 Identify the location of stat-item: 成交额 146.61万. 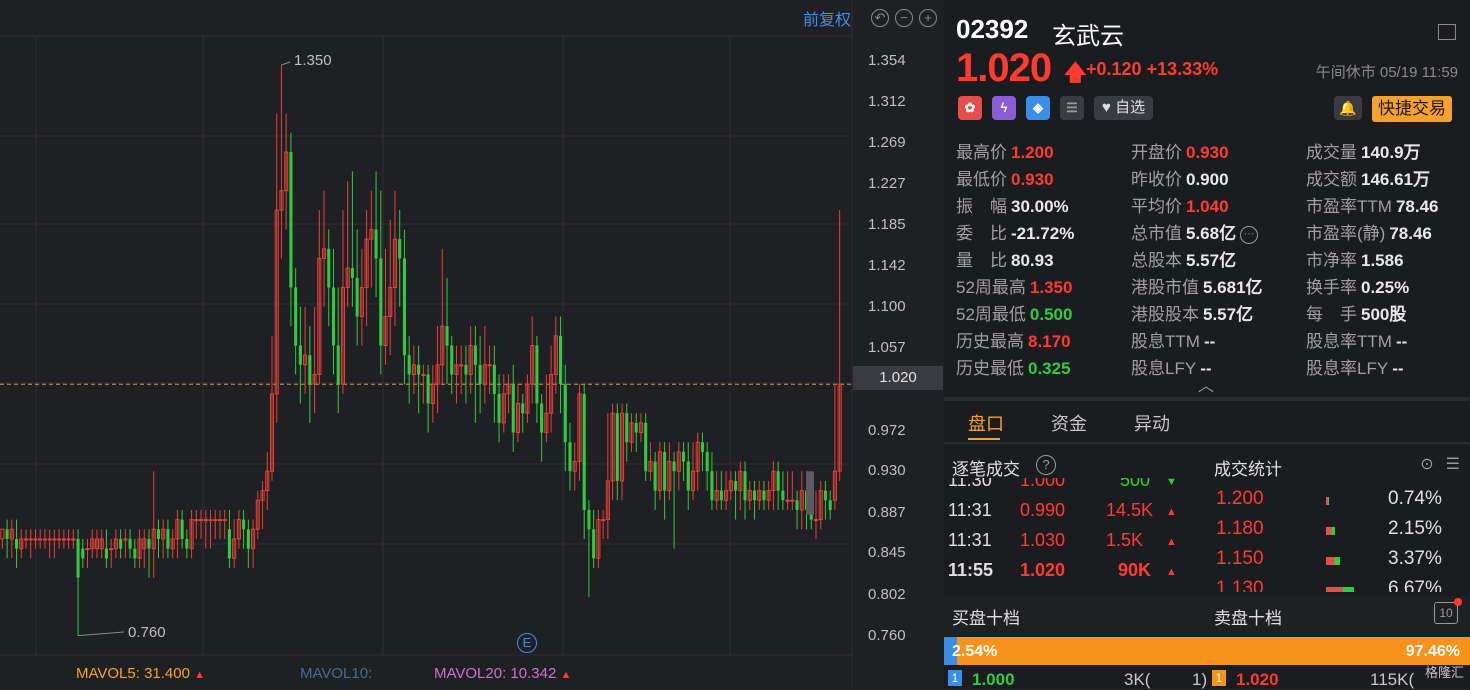
(1368, 177).